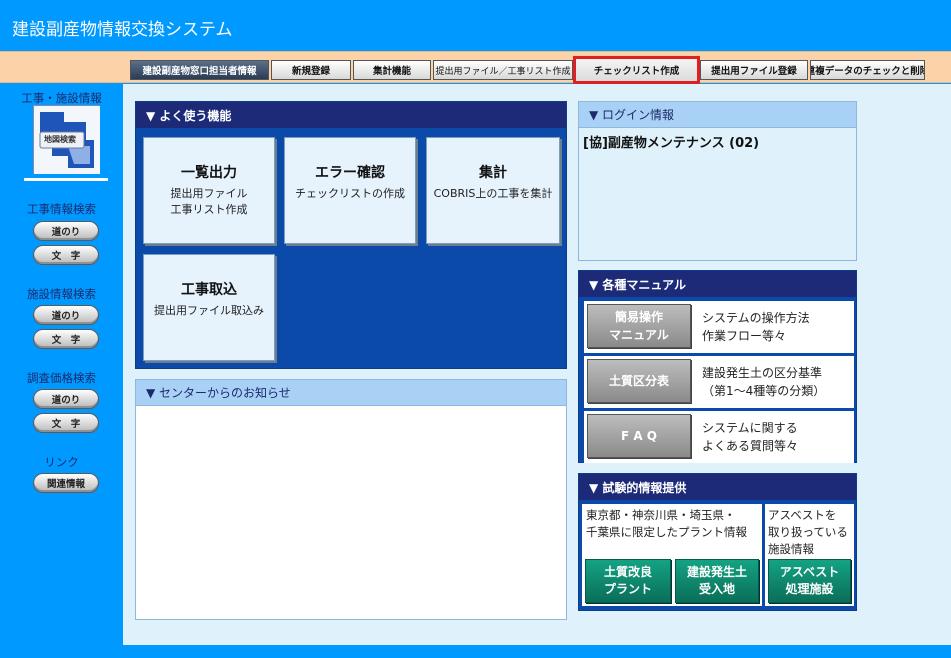 This screenshot has width=951, height=658. What do you see at coordinates (762, 373) in the screenshot?
I see `soil-classification-desc-1: 建設発生土の区分基準` at bounding box center [762, 373].